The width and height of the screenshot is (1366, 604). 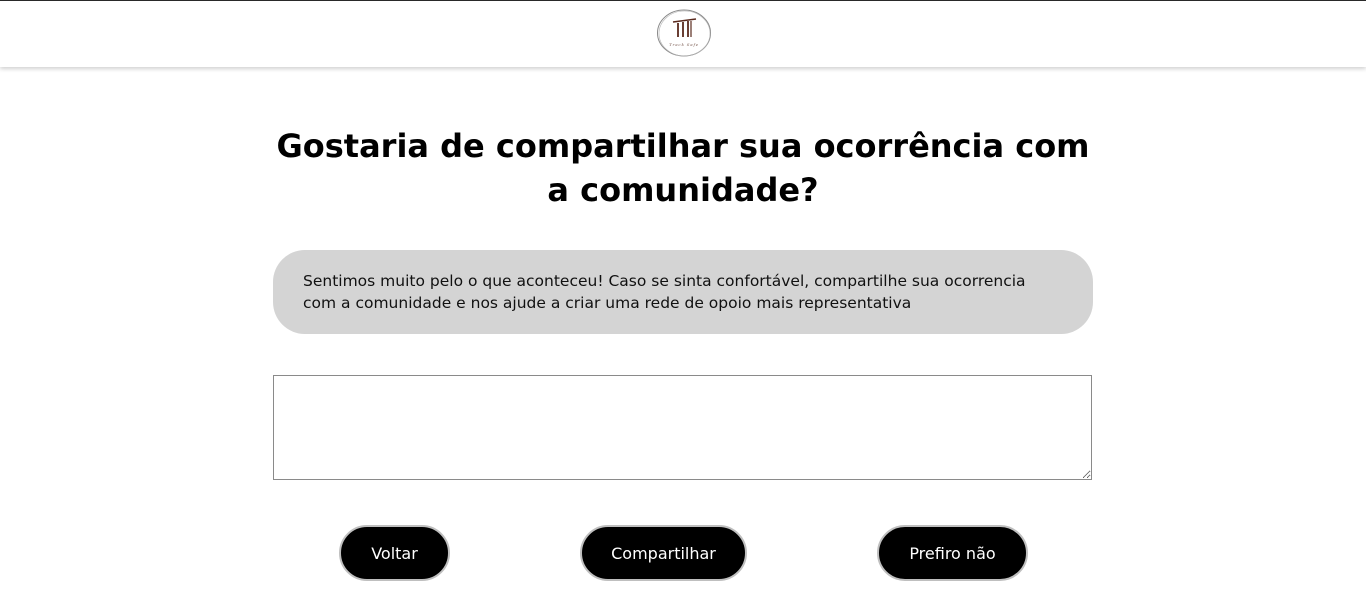 What do you see at coordinates (394, 553) in the screenshot?
I see `back-button: Voltar` at bounding box center [394, 553].